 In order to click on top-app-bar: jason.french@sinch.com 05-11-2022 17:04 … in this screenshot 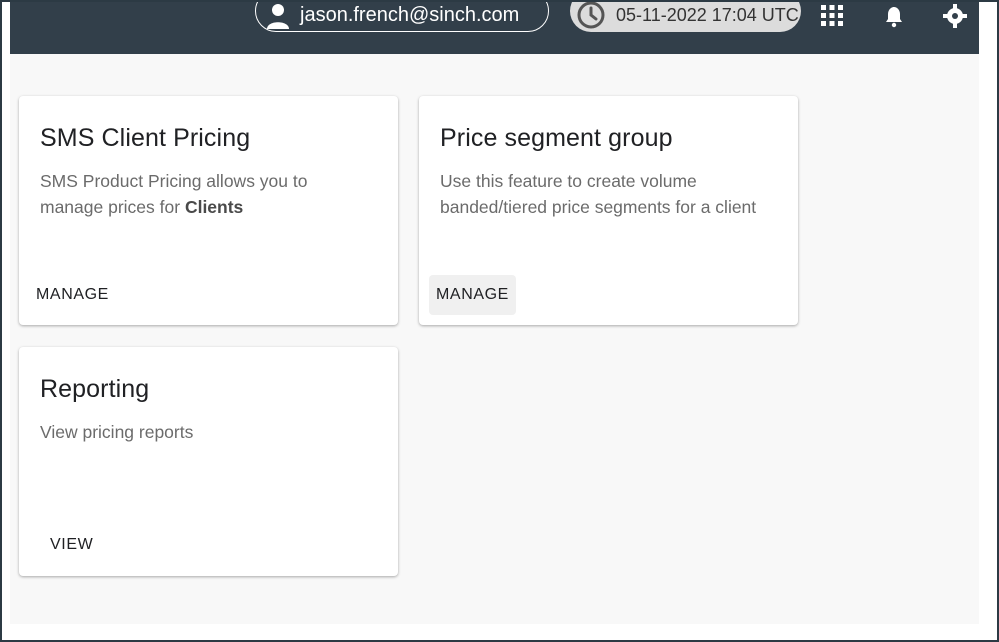, I will do `click(494, 28)`.